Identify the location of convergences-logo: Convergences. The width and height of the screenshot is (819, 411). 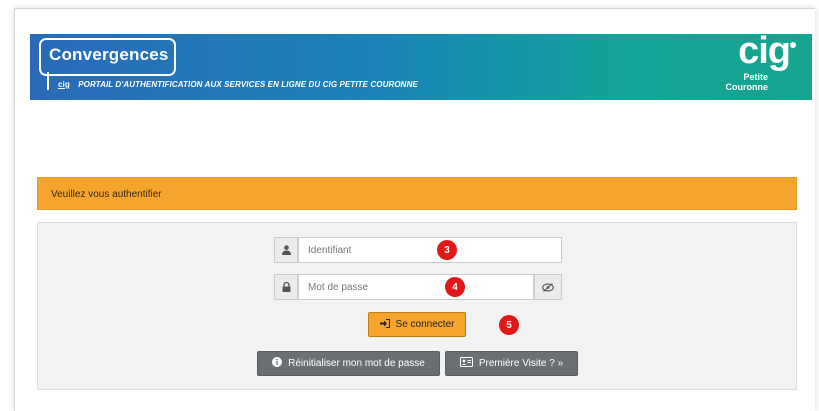
(107, 57).